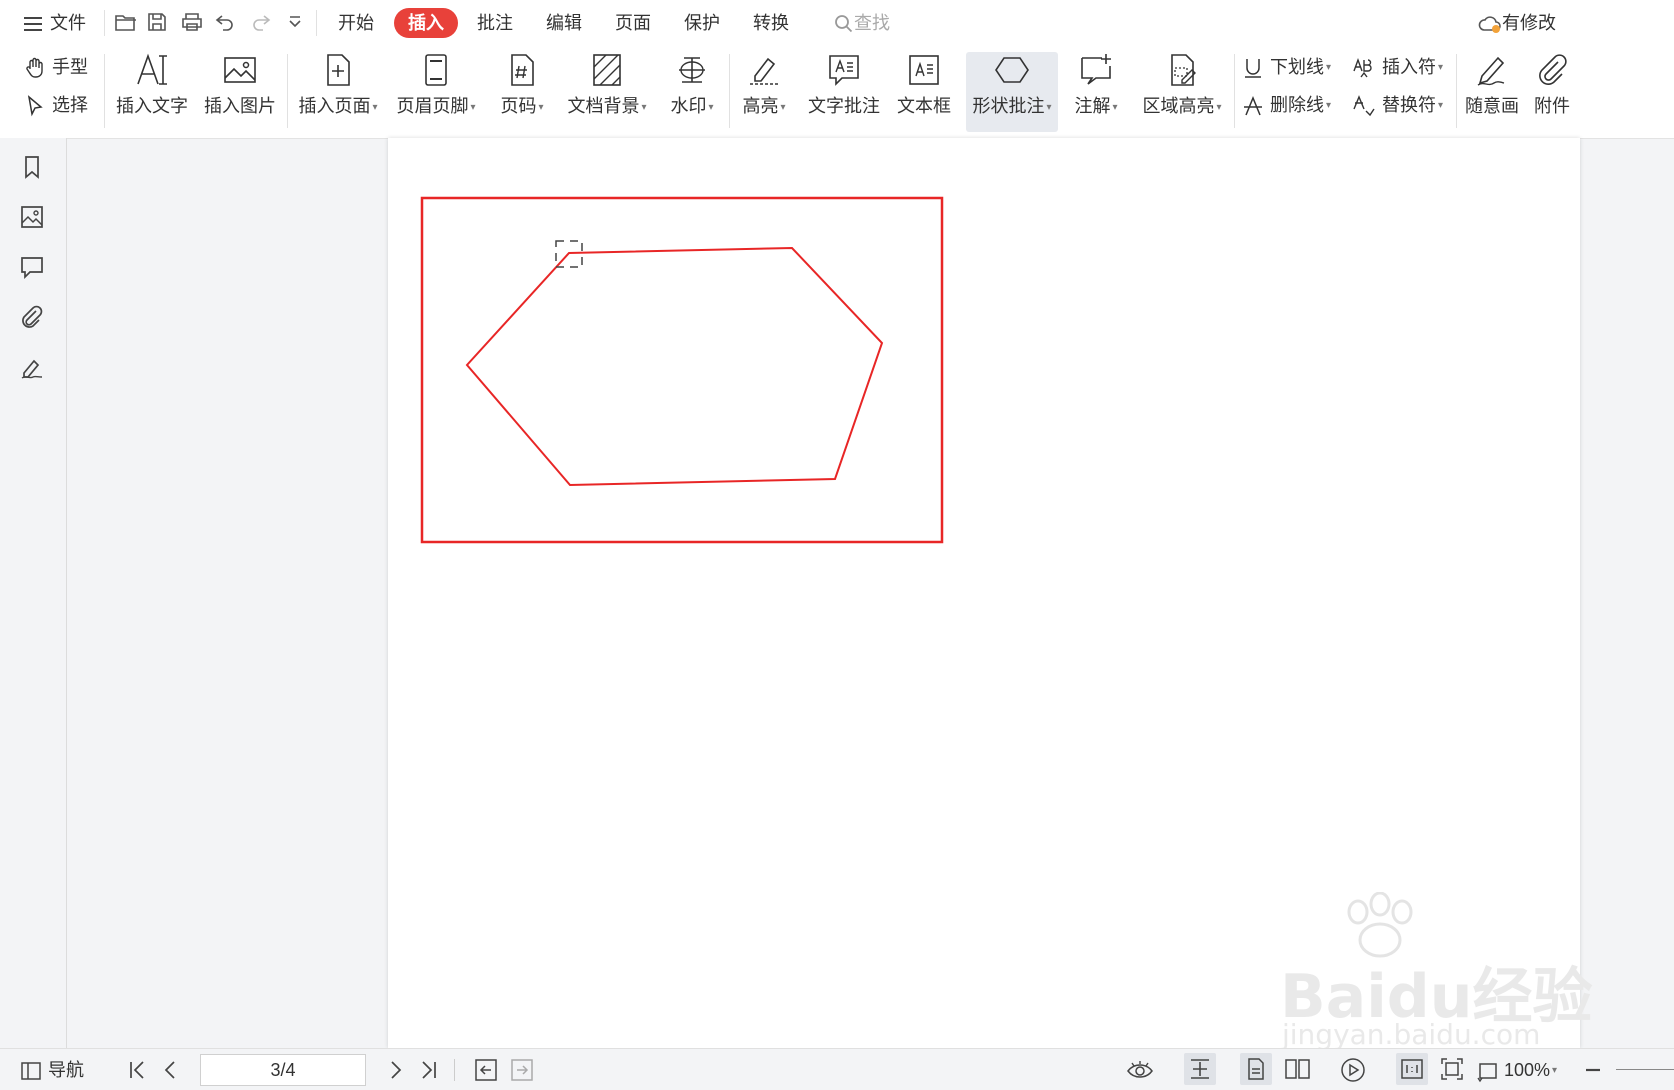  What do you see at coordinates (240, 92) in the screenshot?
I see `insert-image-button: 插入图片` at bounding box center [240, 92].